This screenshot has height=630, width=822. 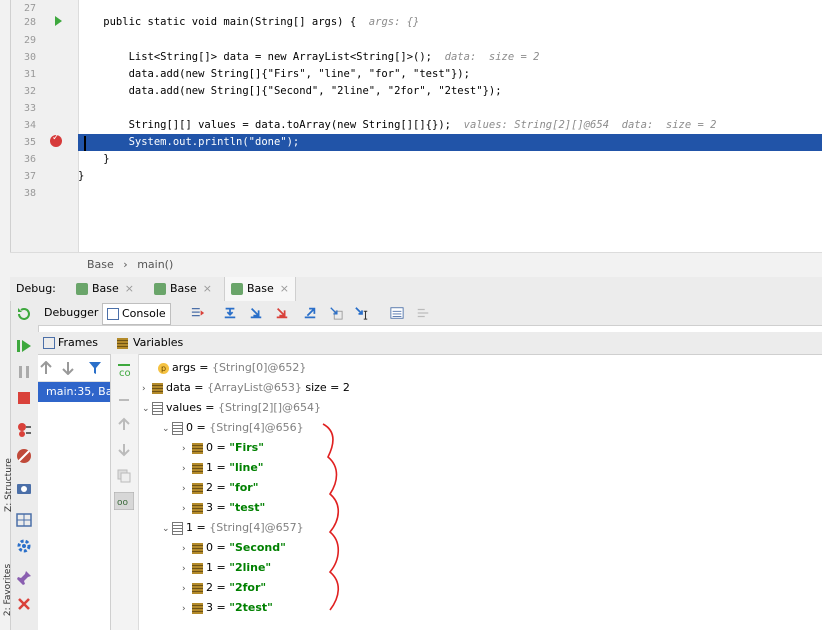 What do you see at coordinates (486, 57) in the screenshot?
I see `inline-hint: data: size = 2` at bounding box center [486, 57].